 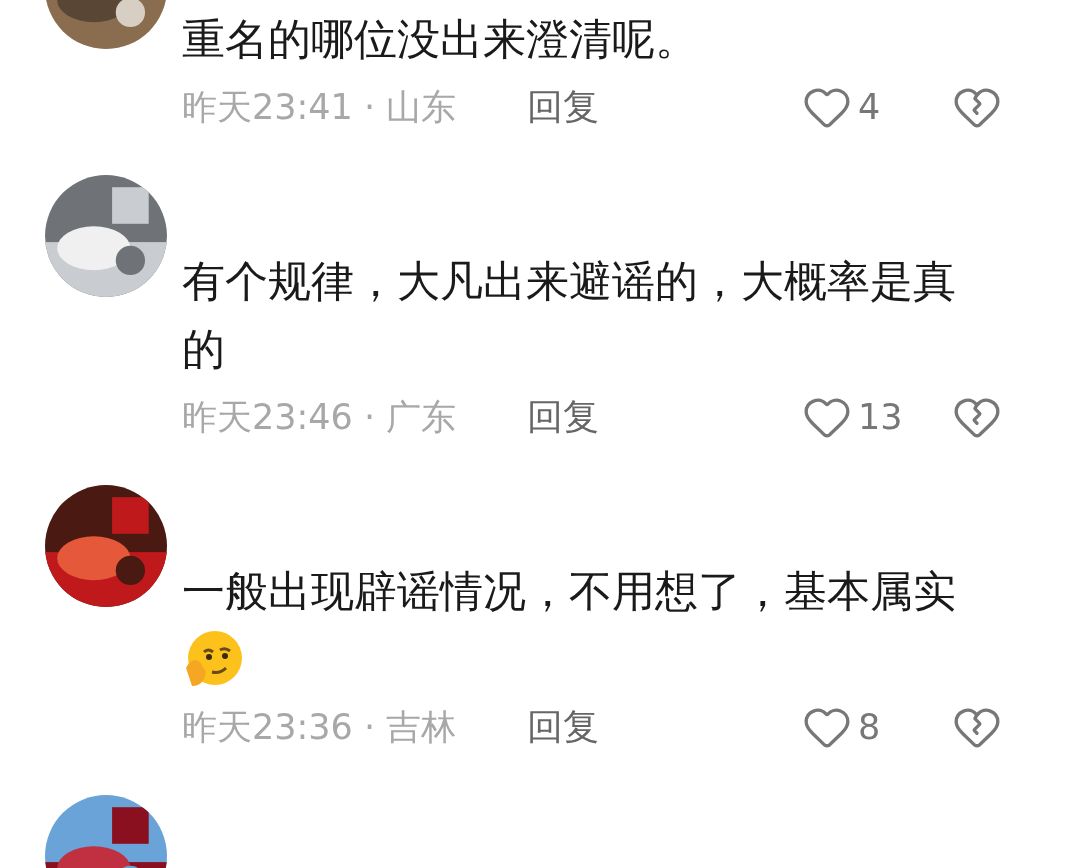 What do you see at coordinates (320, 107) in the screenshot?
I see `comment-time-location: 昨天23:41 · 山东` at bounding box center [320, 107].